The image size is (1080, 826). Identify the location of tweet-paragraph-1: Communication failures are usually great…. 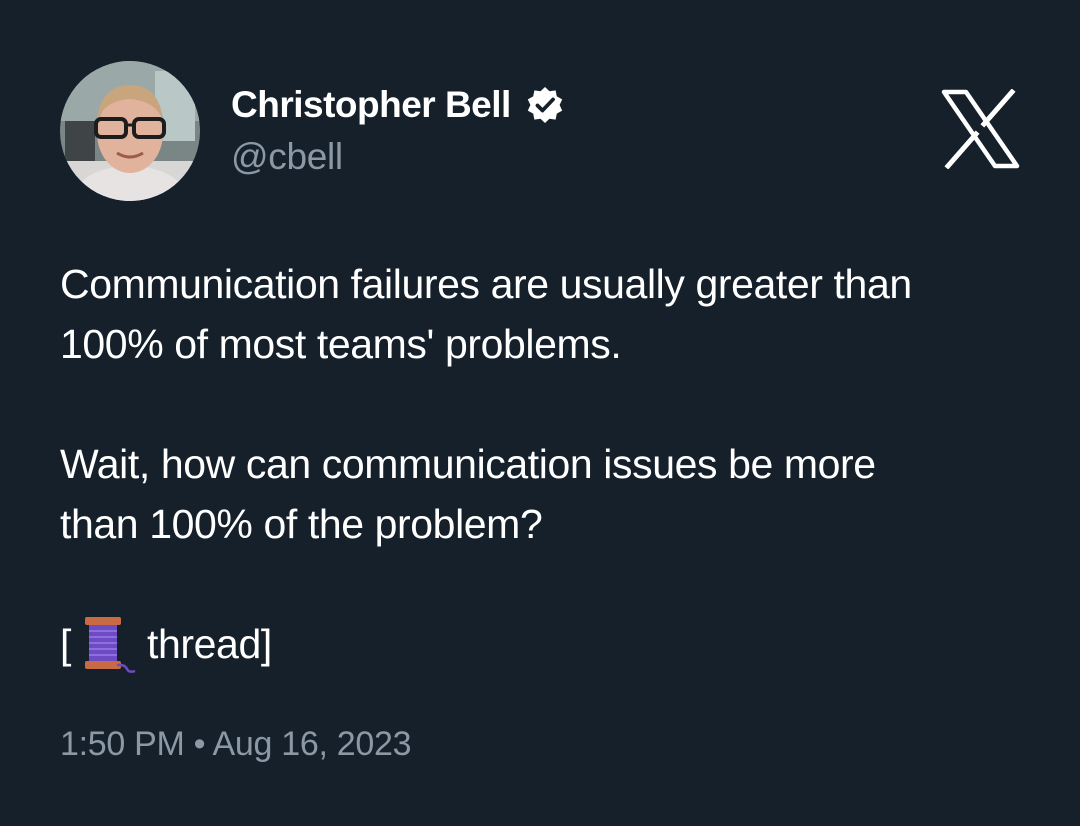
(486, 314).